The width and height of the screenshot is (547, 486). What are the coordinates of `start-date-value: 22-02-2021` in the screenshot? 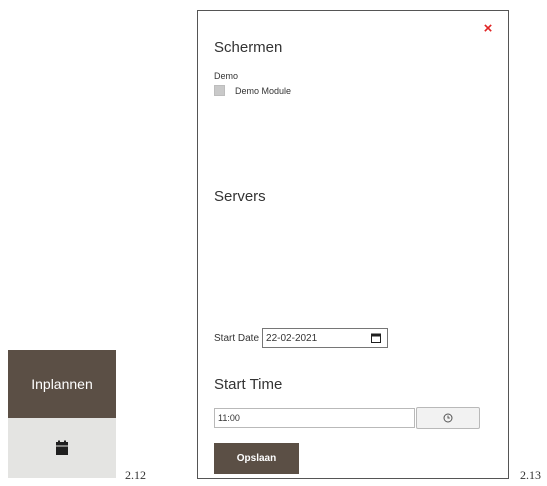 It's located at (292, 338).